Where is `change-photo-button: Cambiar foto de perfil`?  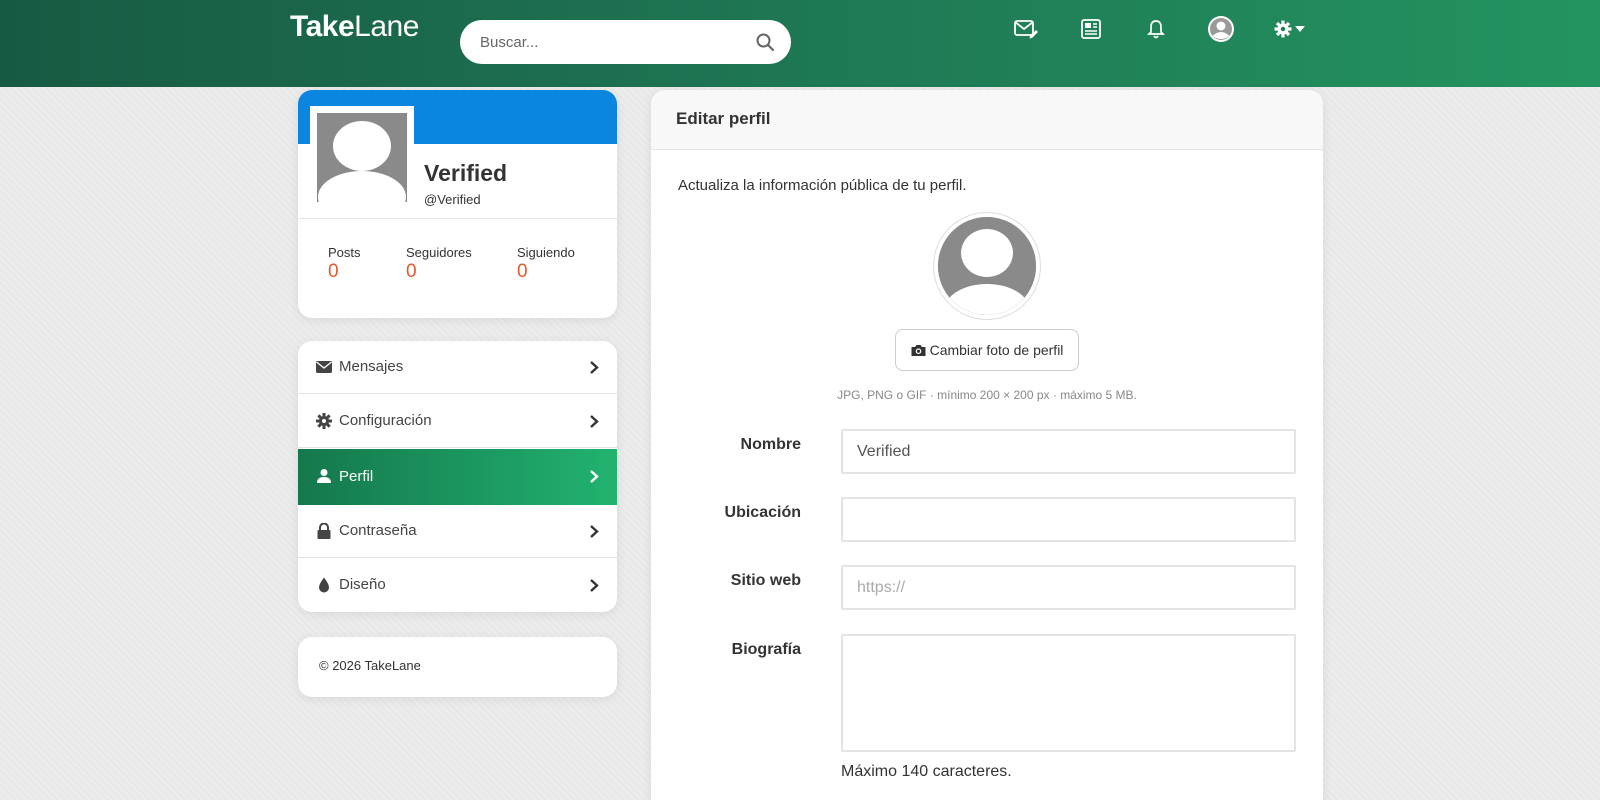
change-photo-button: Cambiar foto de perfil is located at coordinates (987, 350).